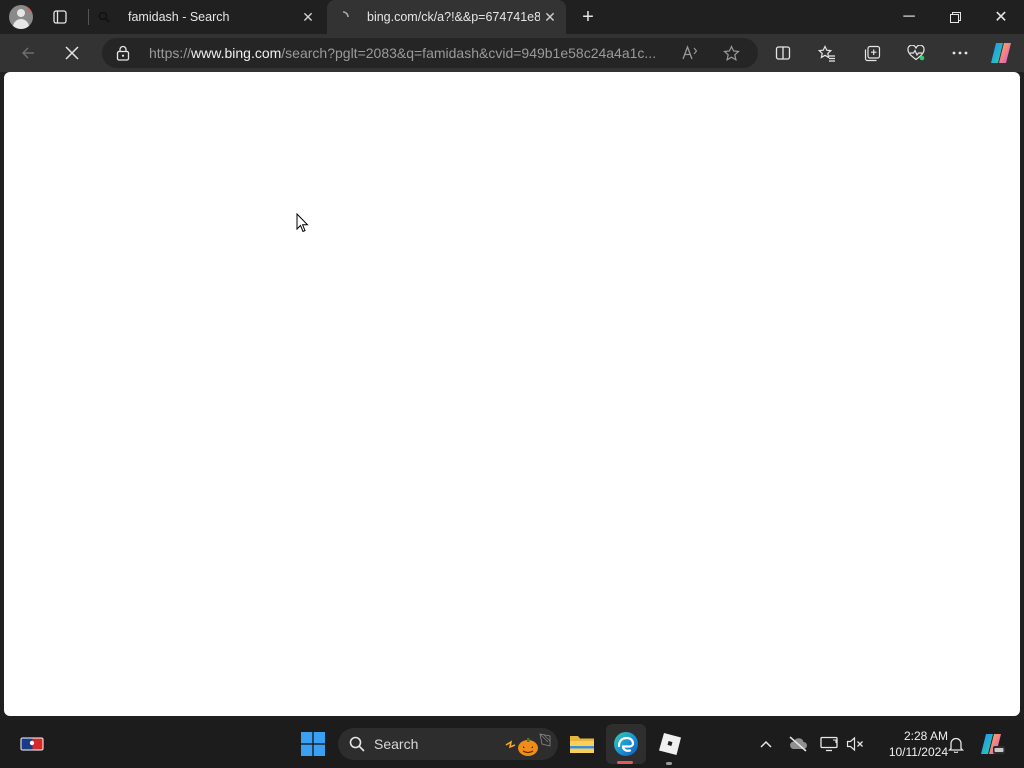  I want to click on tab-title: bing.com/ck/a?!&&p=674741e81, so click(453, 17).